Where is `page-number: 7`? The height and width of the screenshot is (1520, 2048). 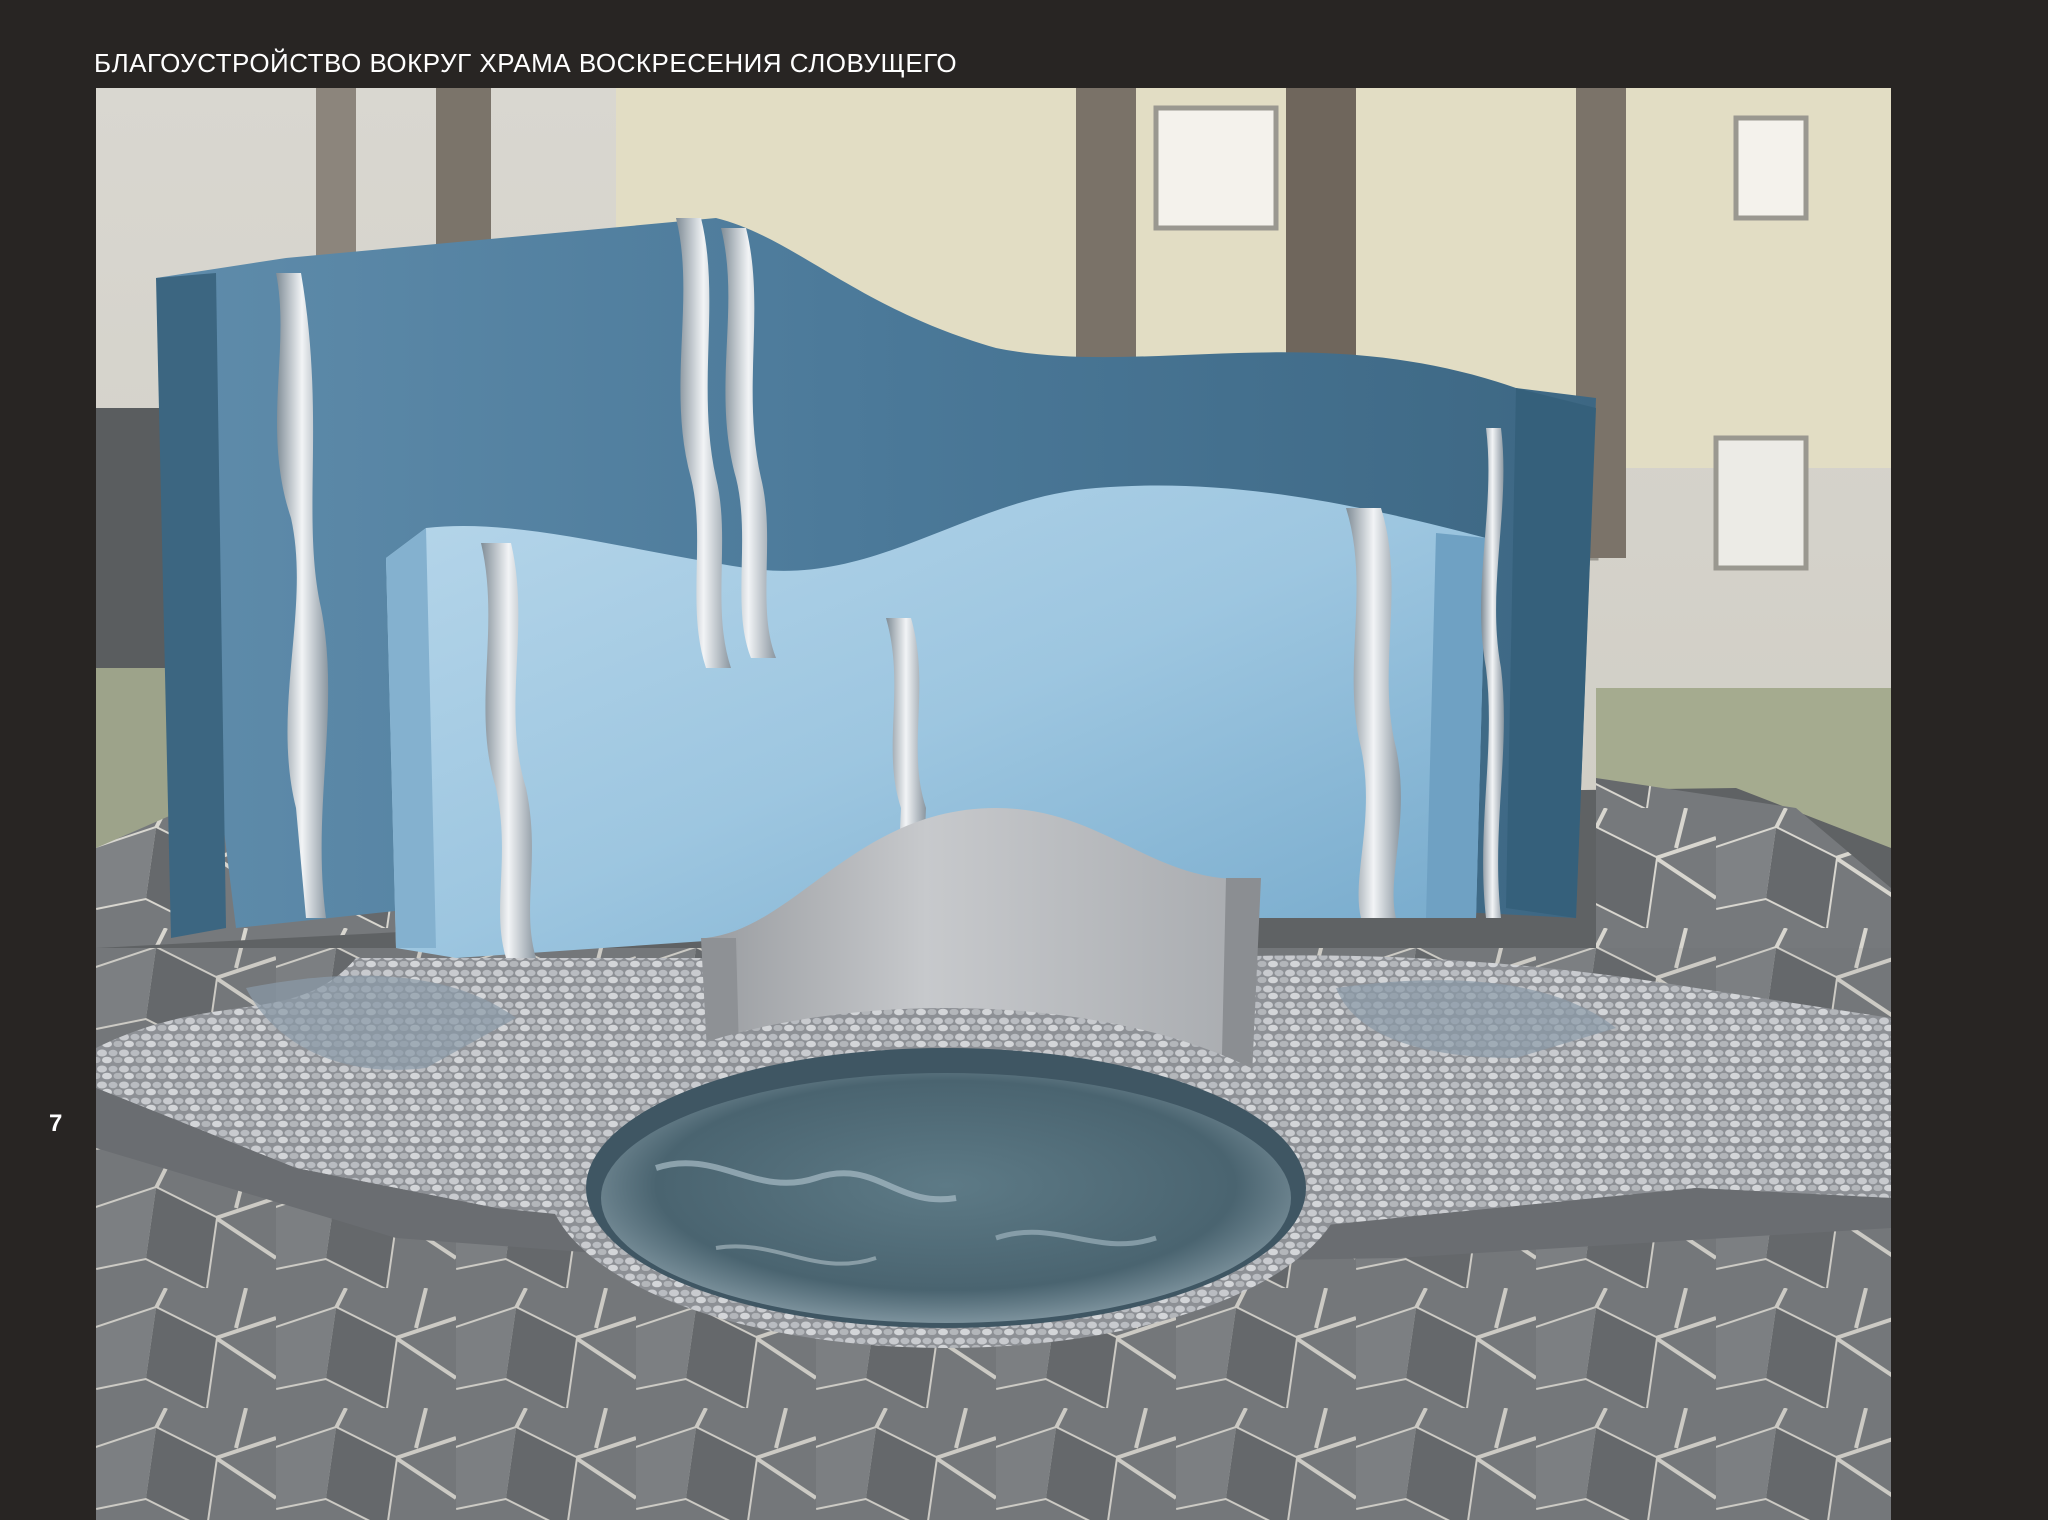 page-number: 7 is located at coordinates (56, 1123).